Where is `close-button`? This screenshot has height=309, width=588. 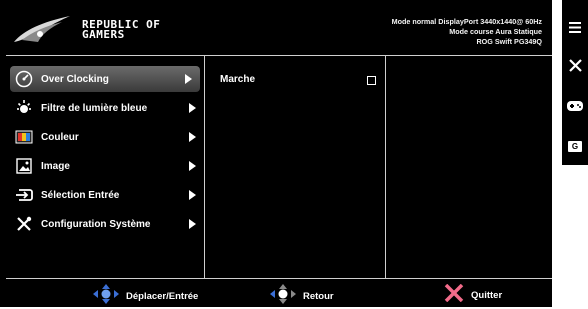
close-button is located at coordinates (575, 68).